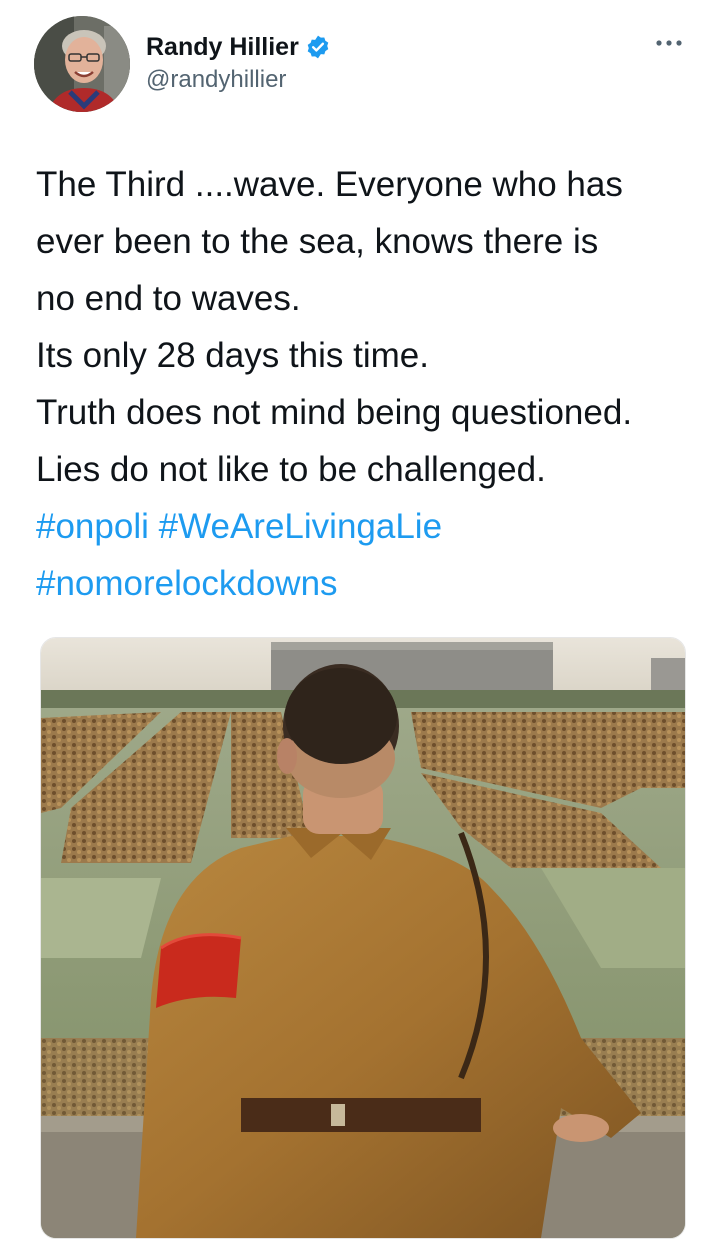 The width and height of the screenshot is (721, 1239). I want to click on display-name: Randy Hillier, so click(222, 47).